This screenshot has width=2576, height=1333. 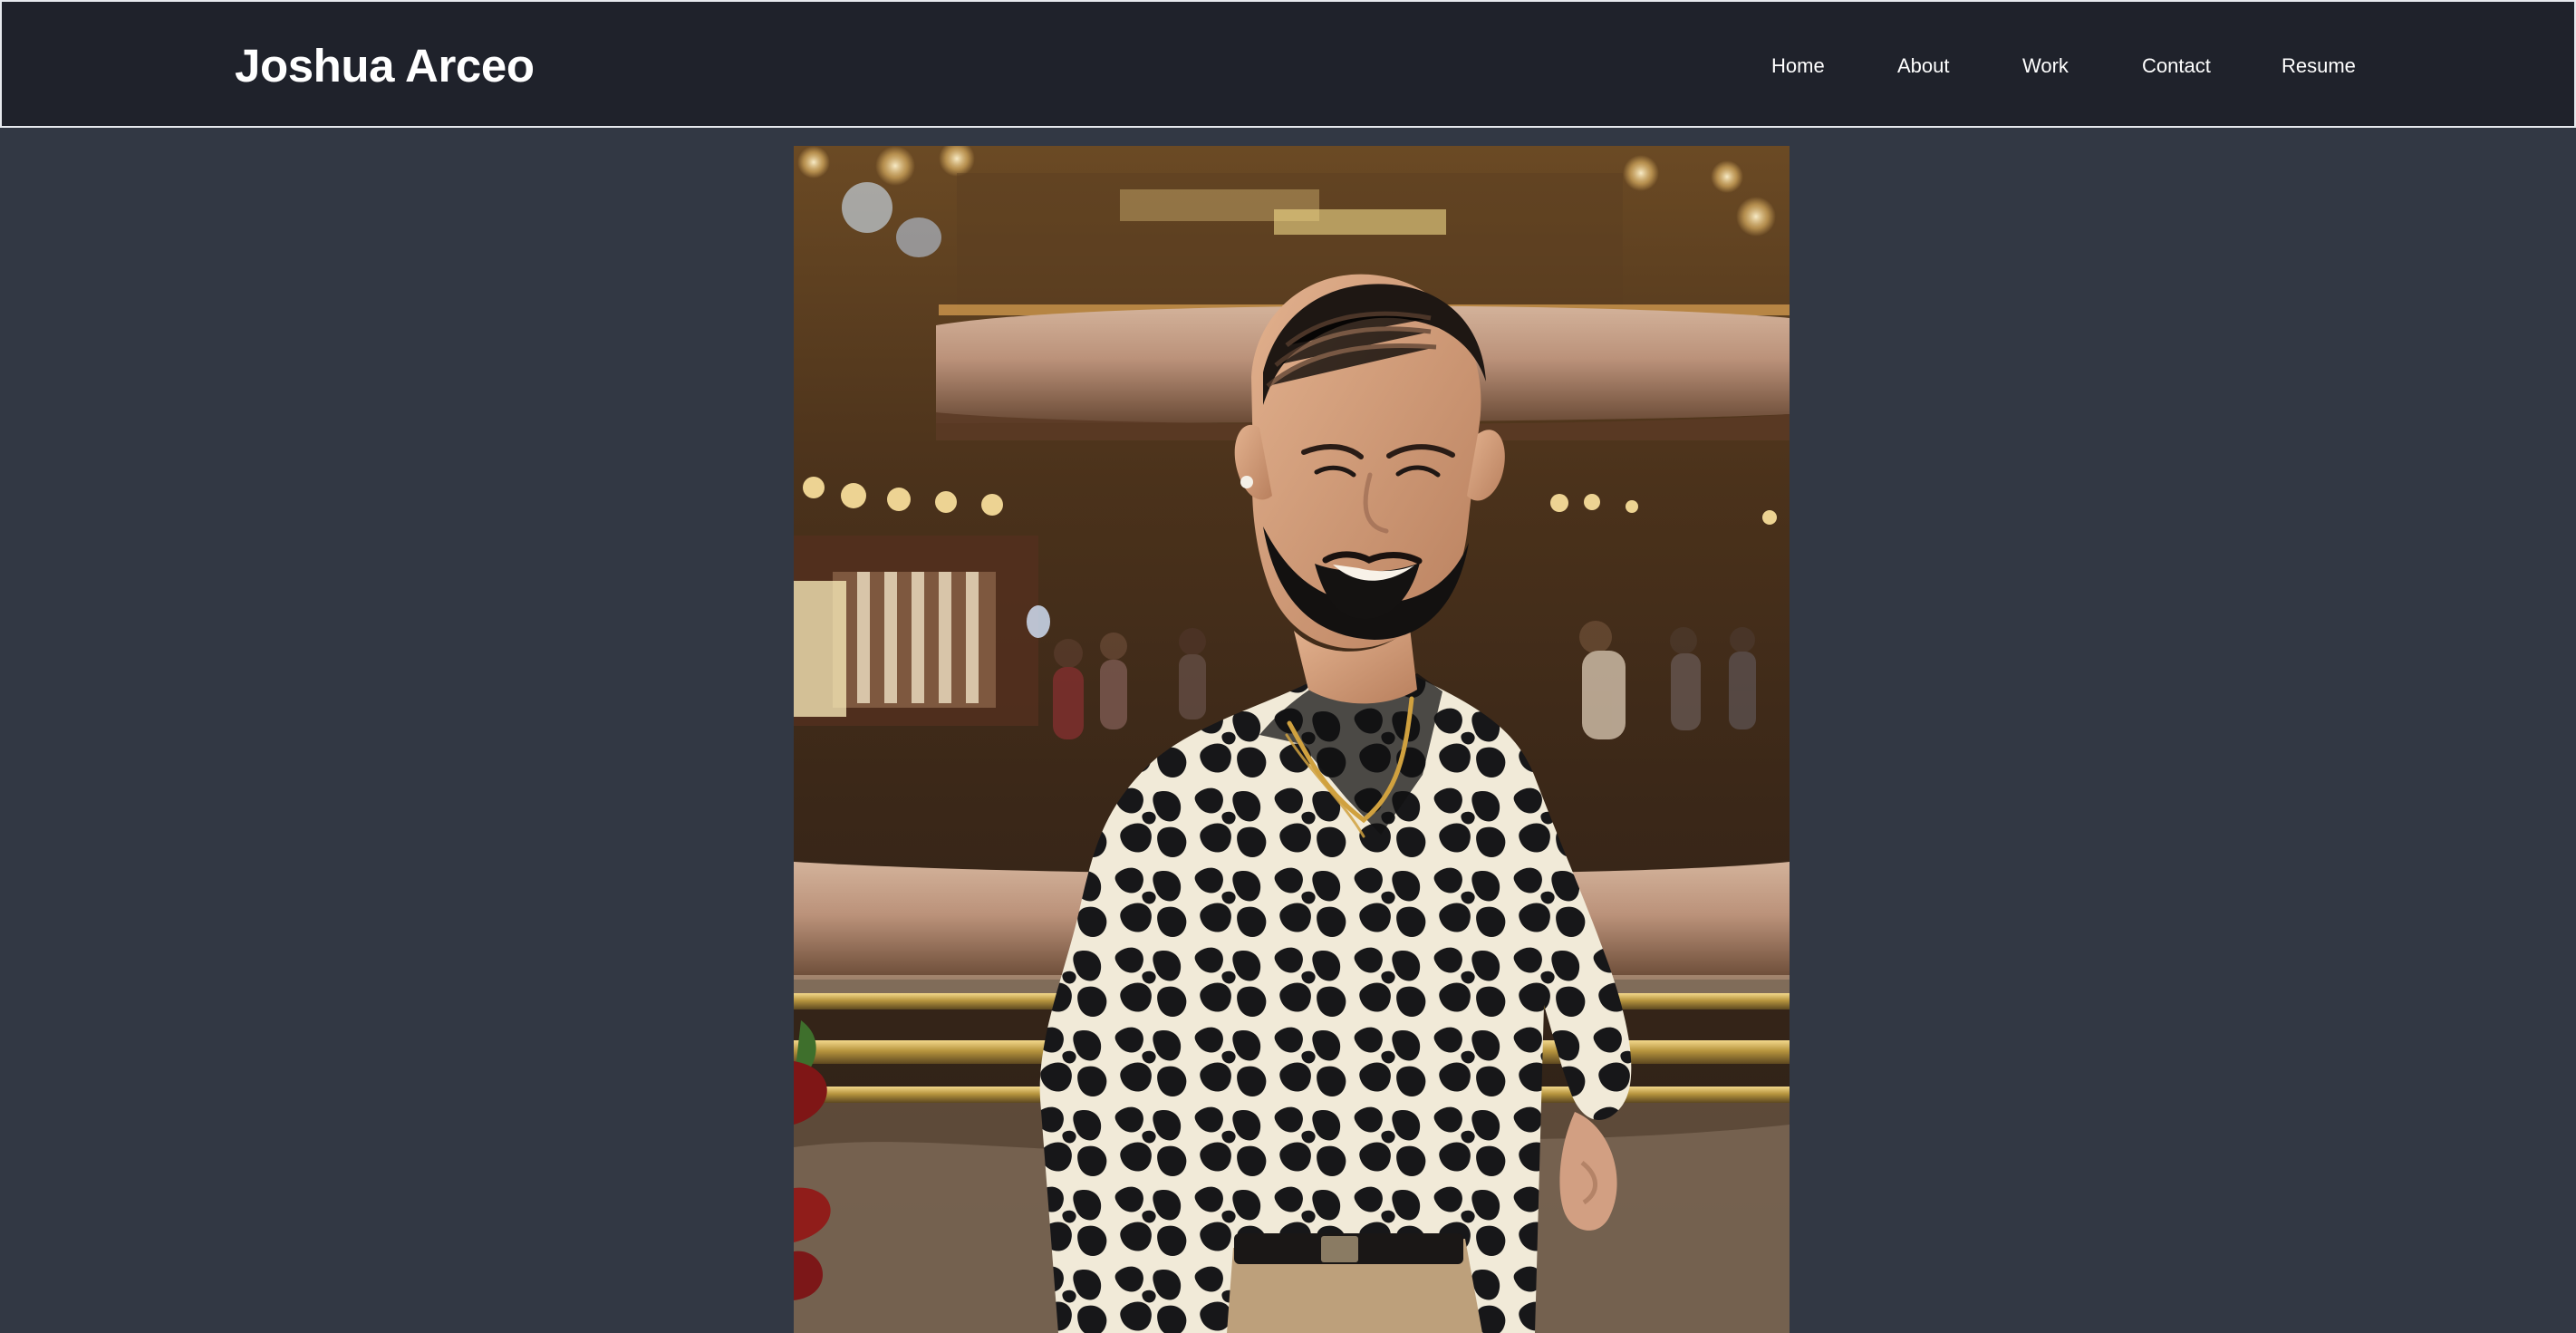 What do you see at coordinates (385, 66) in the screenshot?
I see `brand-name: Joshua Arceo` at bounding box center [385, 66].